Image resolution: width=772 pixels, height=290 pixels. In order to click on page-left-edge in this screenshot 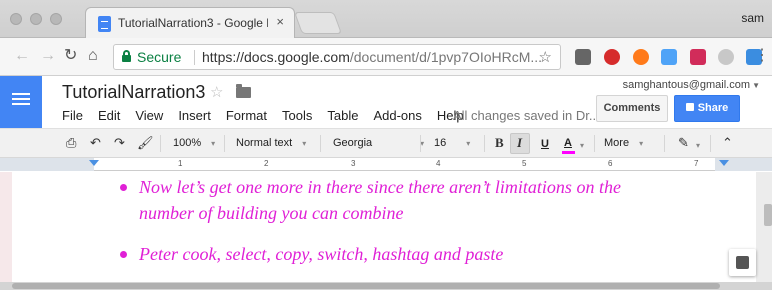, I will do `click(6, 227)`.